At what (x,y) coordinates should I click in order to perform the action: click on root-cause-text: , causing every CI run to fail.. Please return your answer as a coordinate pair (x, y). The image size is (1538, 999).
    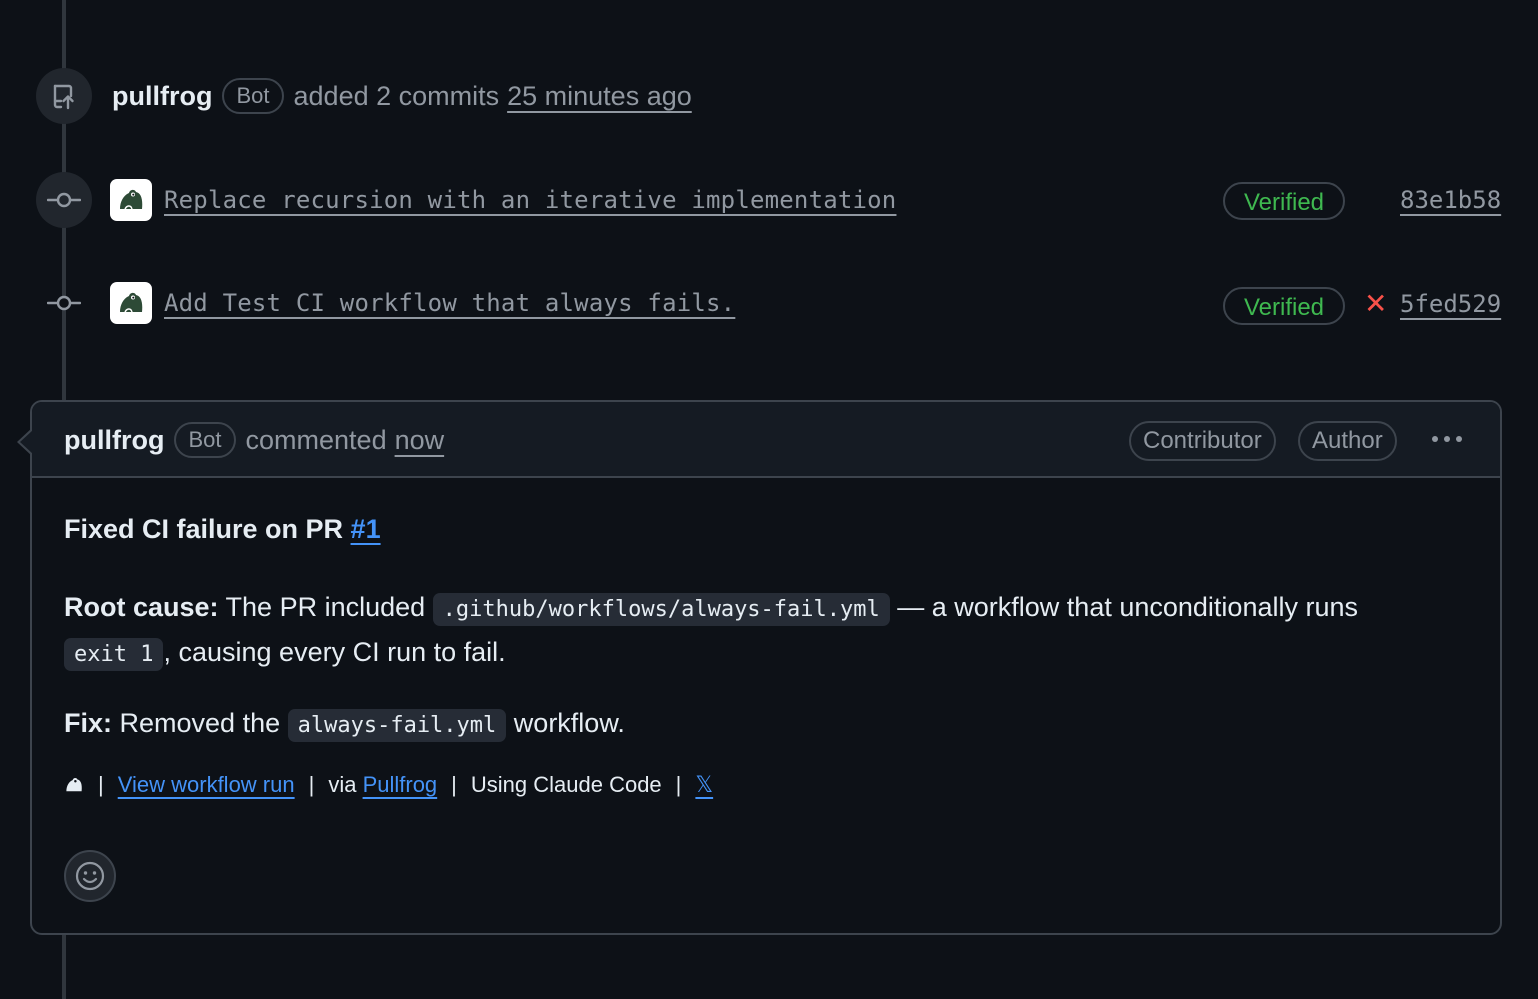
    Looking at the image, I should click on (334, 652).